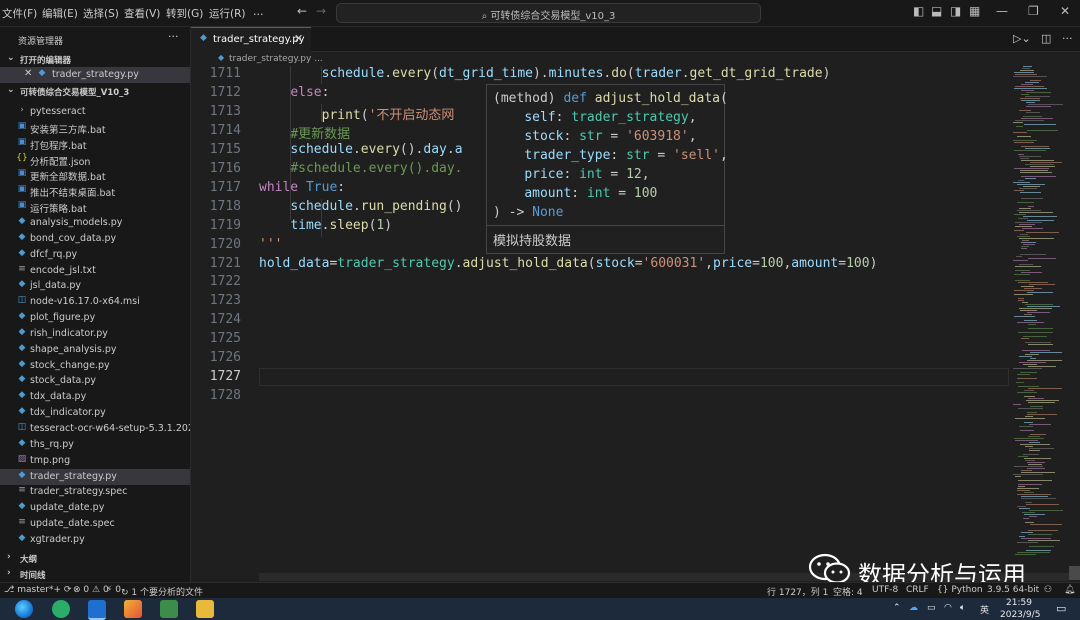 The image size is (1080, 620). Describe the element at coordinates (1019, 603) in the screenshot. I see `clock-time: 21:59` at that location.